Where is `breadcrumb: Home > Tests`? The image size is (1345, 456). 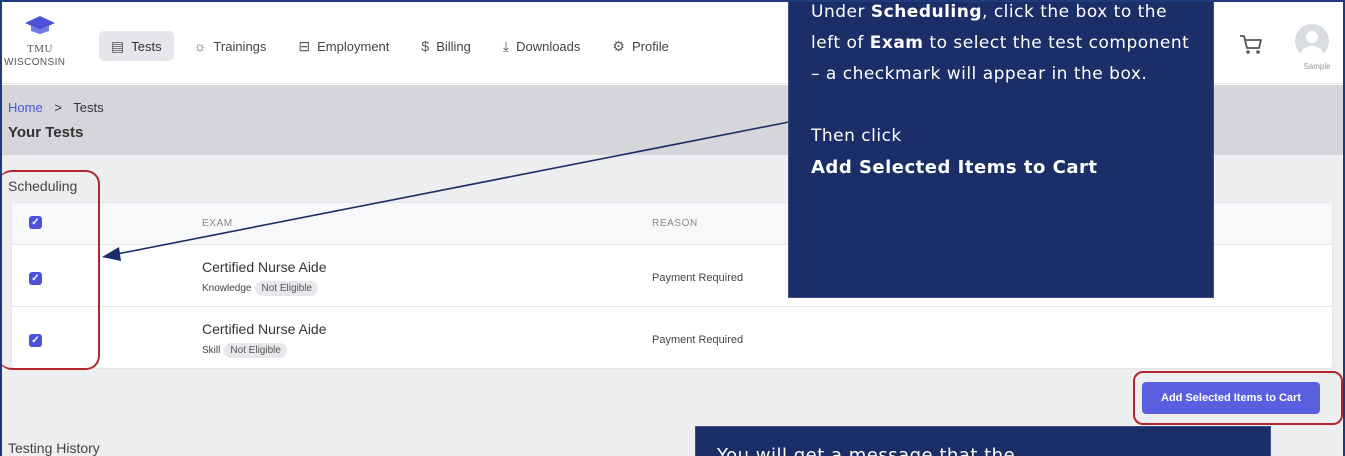 breadcrumb: Home > Tests is located at coordinates (56, 107).